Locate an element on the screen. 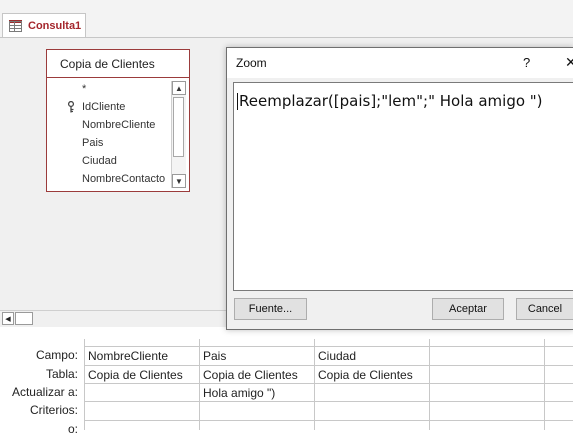 This screenshot has width=573, height=438. scroll-down-arrow-icon: ▼ is located at coordinates (179, 181).